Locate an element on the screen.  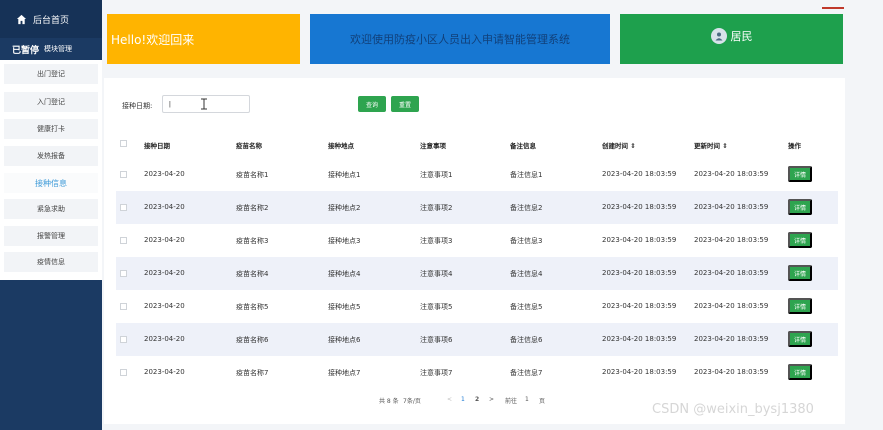
sidebar-item-label: 疫情信息 is located at coordinates (51, 262).